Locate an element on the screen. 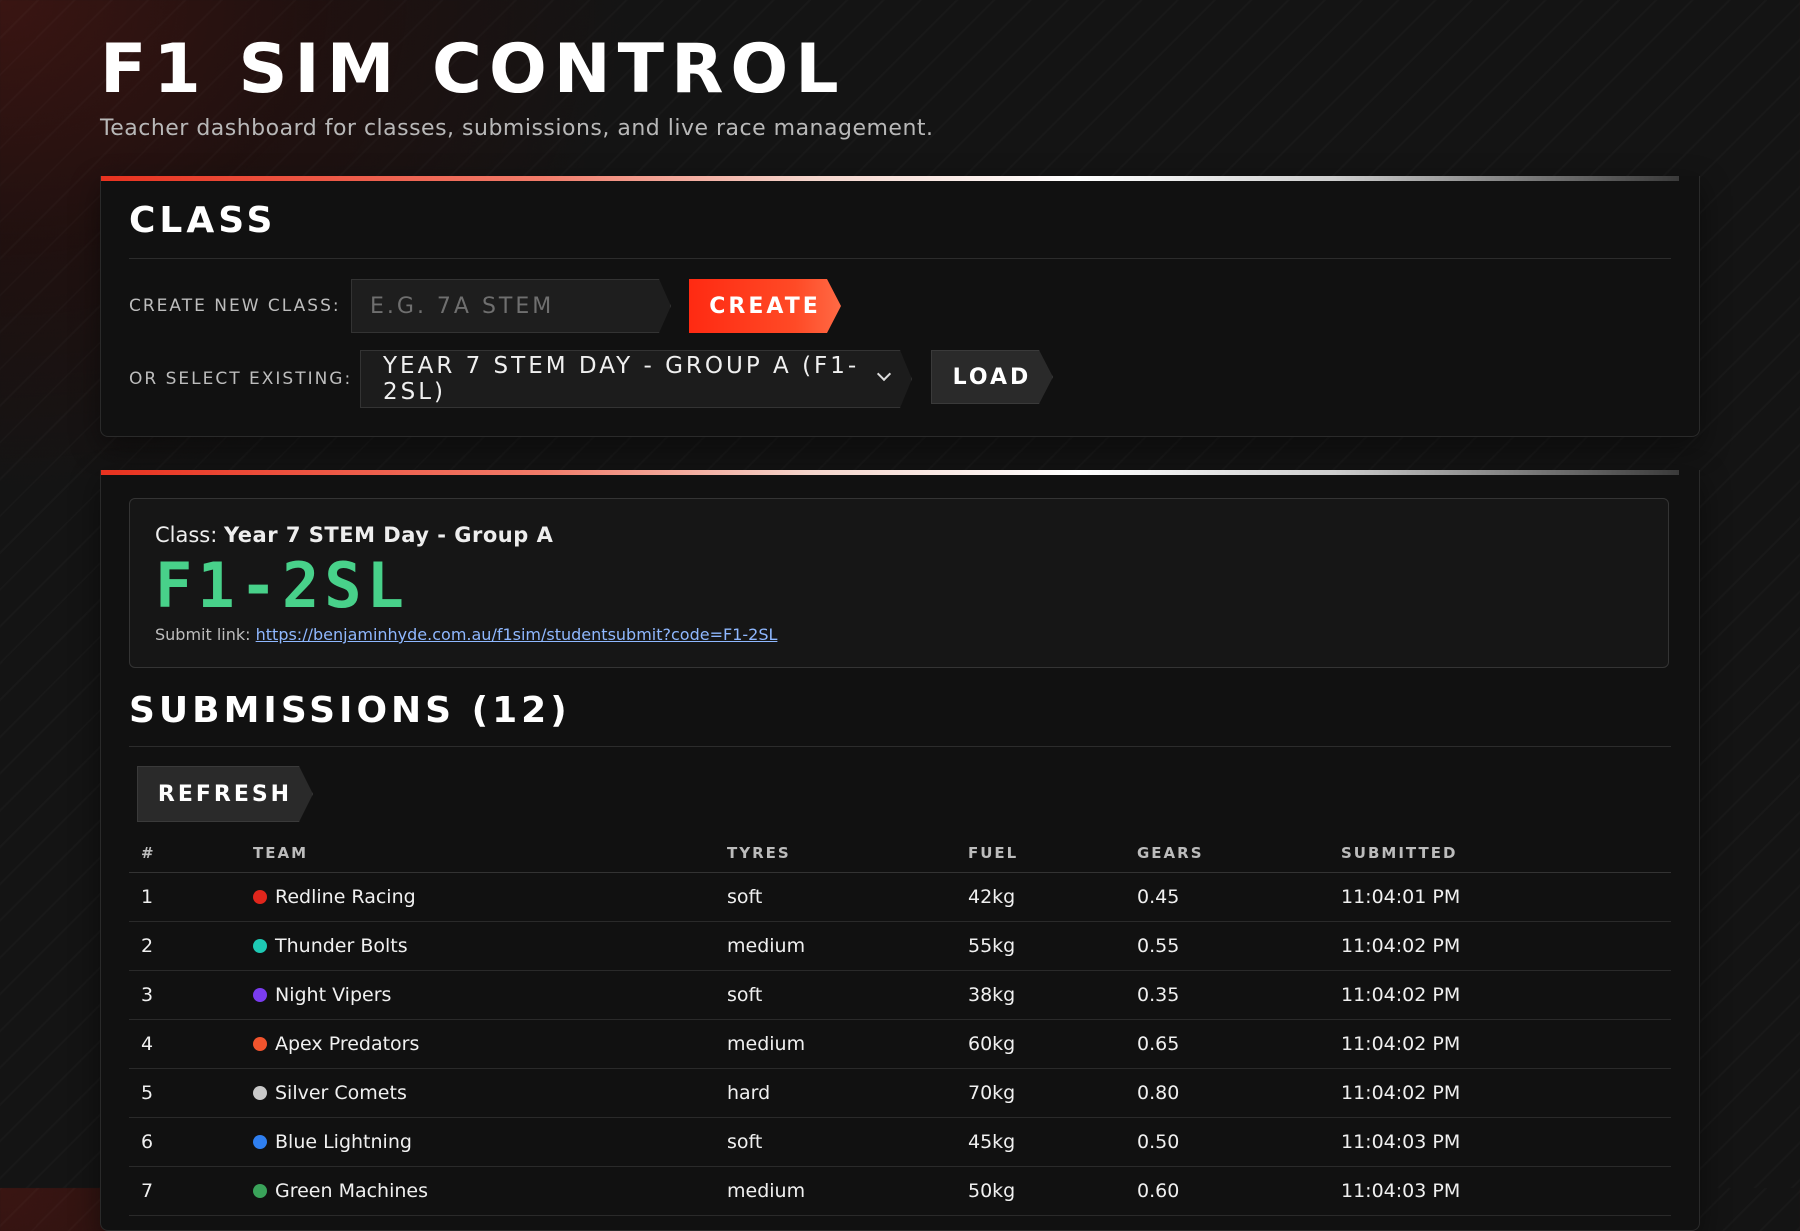 The height and width of the screenshot is (1231, 1800). row-gears: 0.45 is located at coordinates (1227, 897).